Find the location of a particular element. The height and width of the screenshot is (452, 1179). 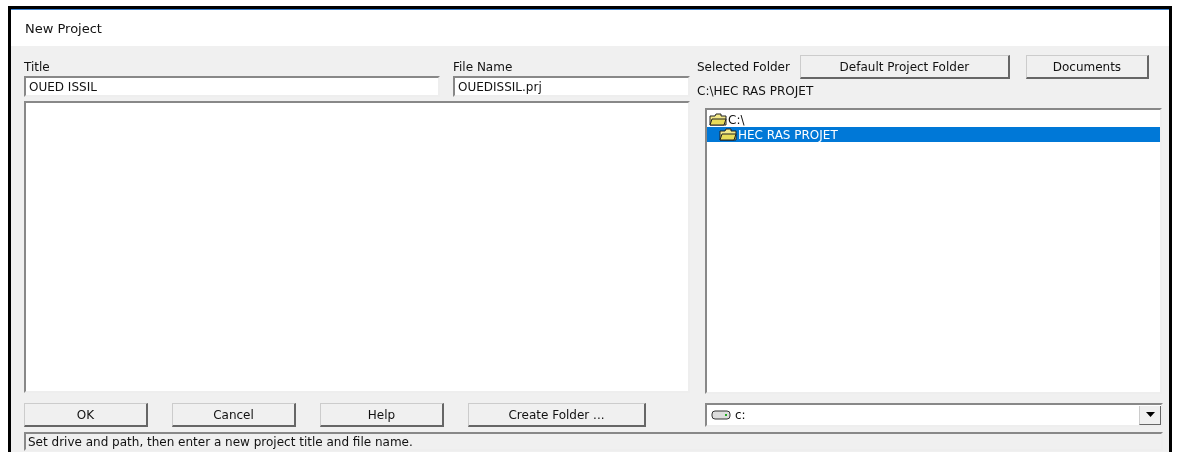

dialog-button: OK is located at coordinates (86, 415).